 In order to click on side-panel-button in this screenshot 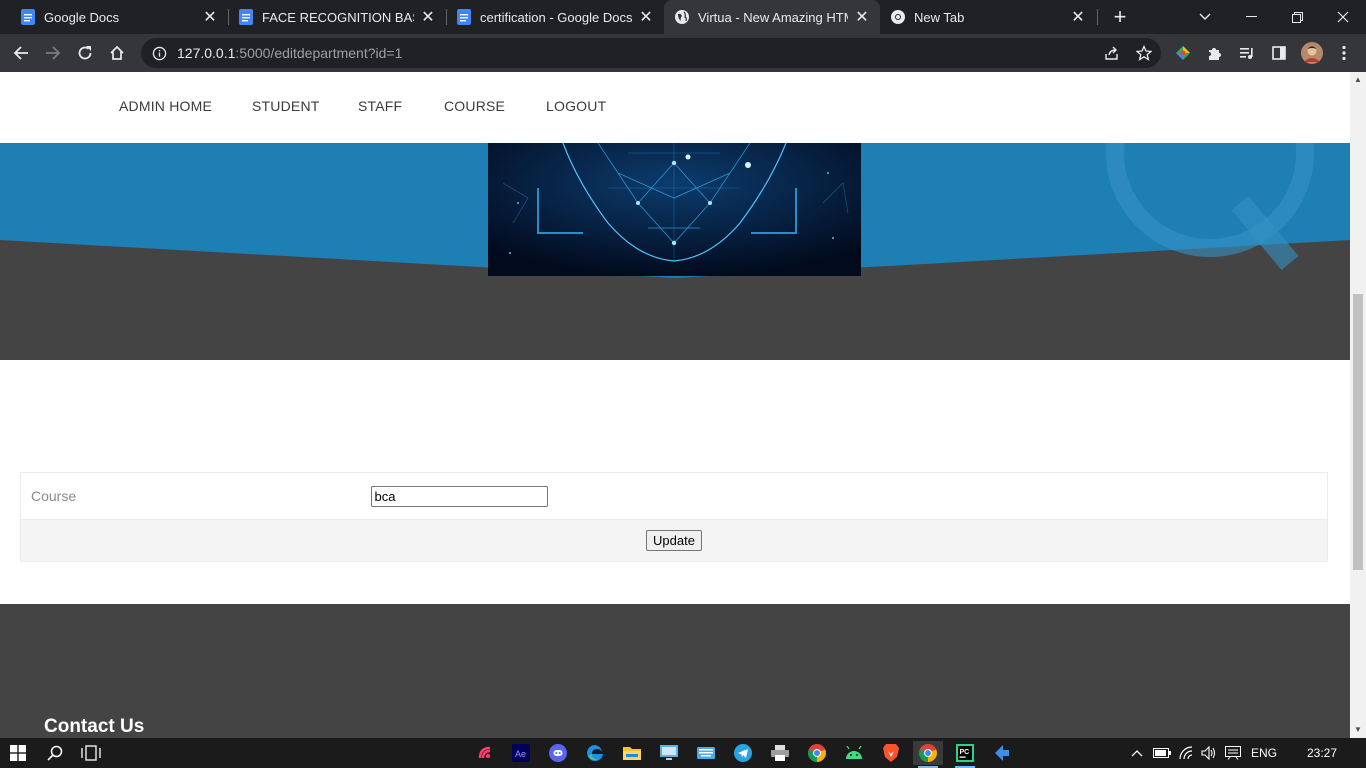, I will do `click(1279, 53)`.